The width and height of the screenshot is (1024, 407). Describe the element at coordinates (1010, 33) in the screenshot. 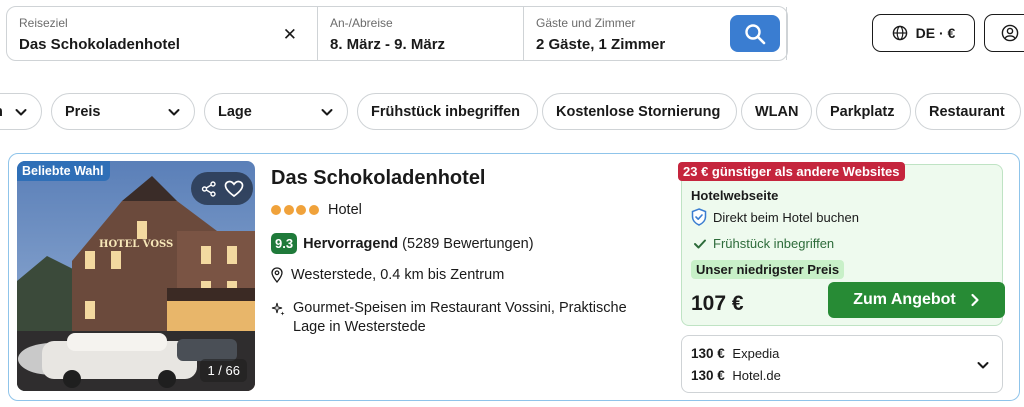

I see `user-icon` at that location.